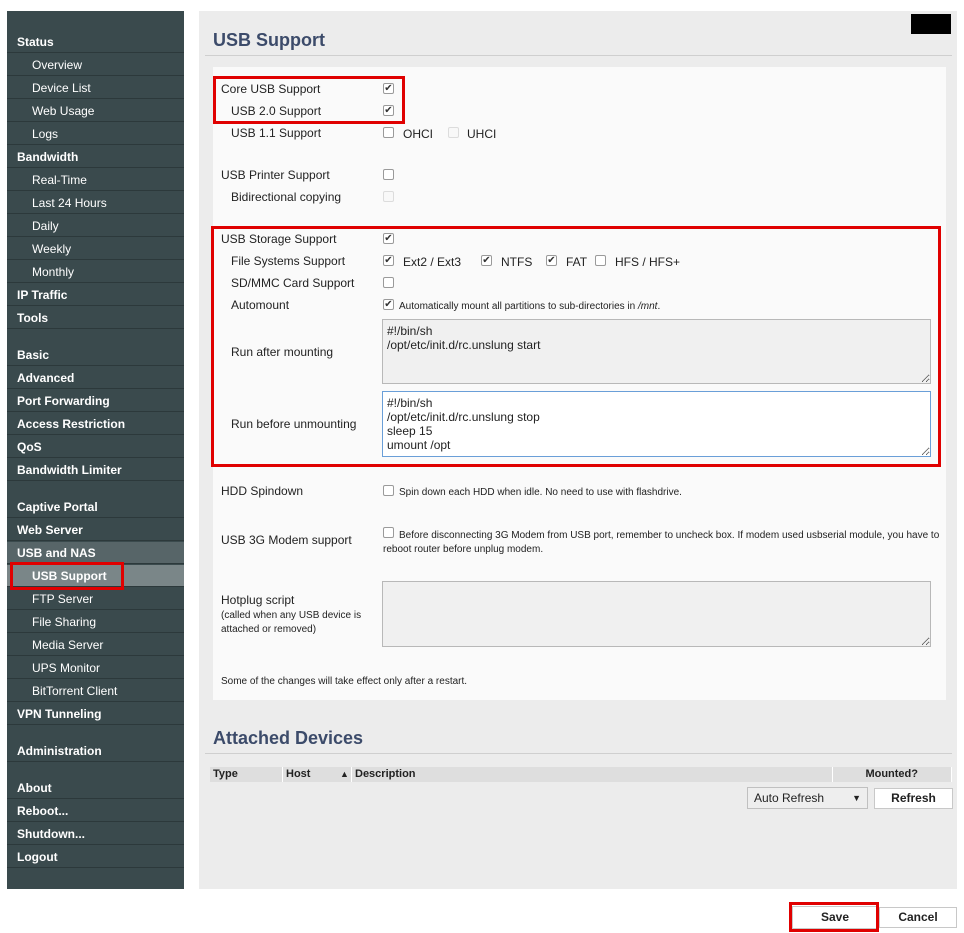 The width and height of the screenshot is (964, 933). I want to click on modem-description-line2: reboot router before unplug modem., so click(463, 549).